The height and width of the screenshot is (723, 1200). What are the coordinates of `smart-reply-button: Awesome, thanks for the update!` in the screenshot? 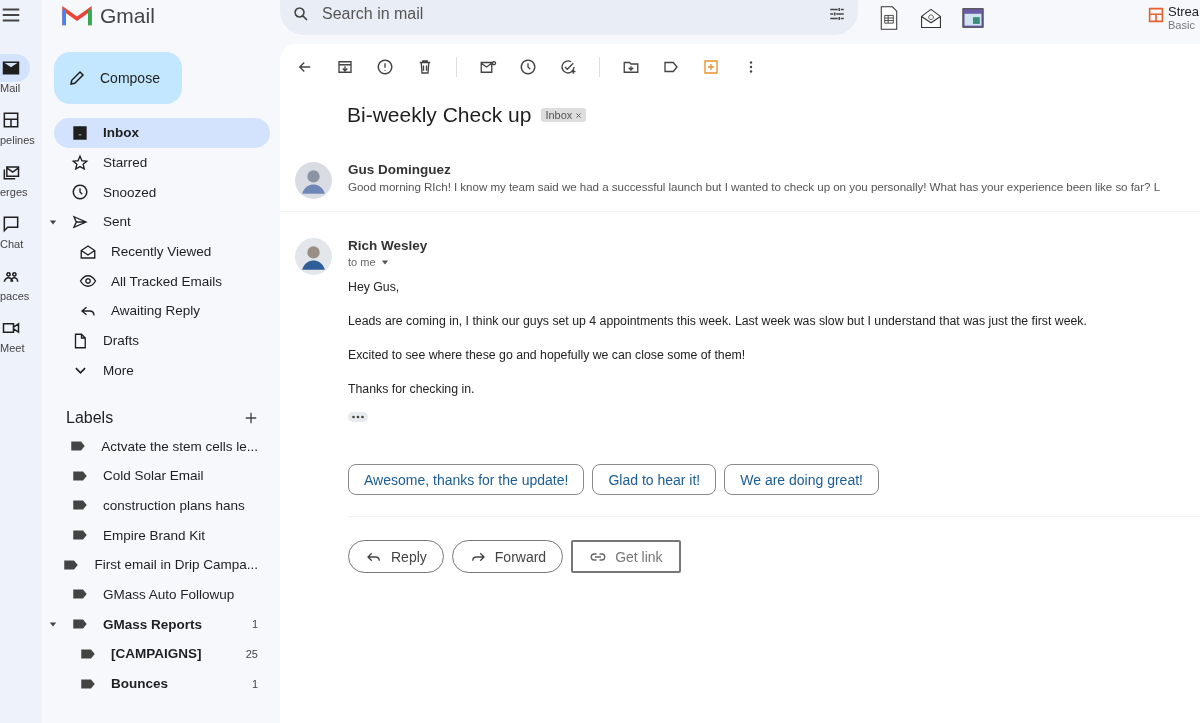 It's located at (466, 479).